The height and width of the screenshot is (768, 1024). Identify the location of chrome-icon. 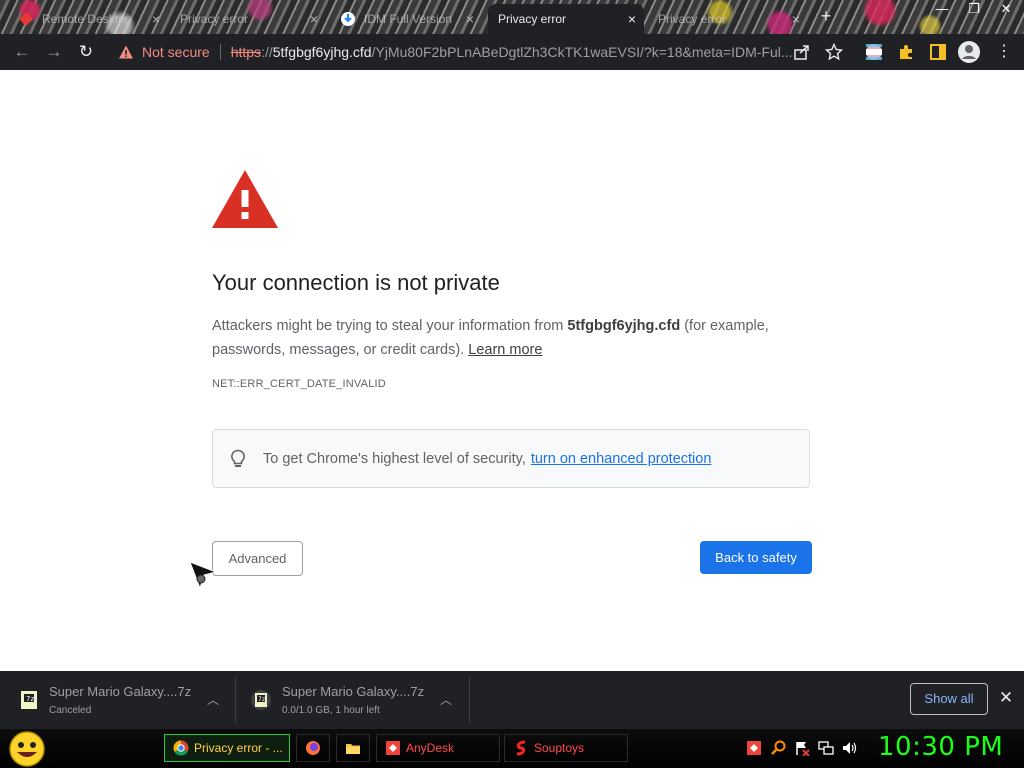
(181, 748).